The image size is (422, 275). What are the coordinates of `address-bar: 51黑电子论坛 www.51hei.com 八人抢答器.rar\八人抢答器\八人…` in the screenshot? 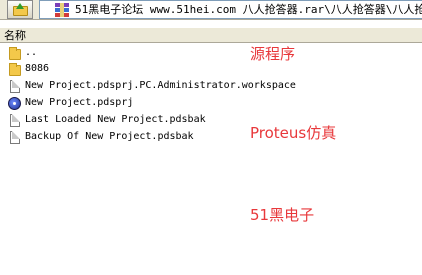 It's located at (230, 9).